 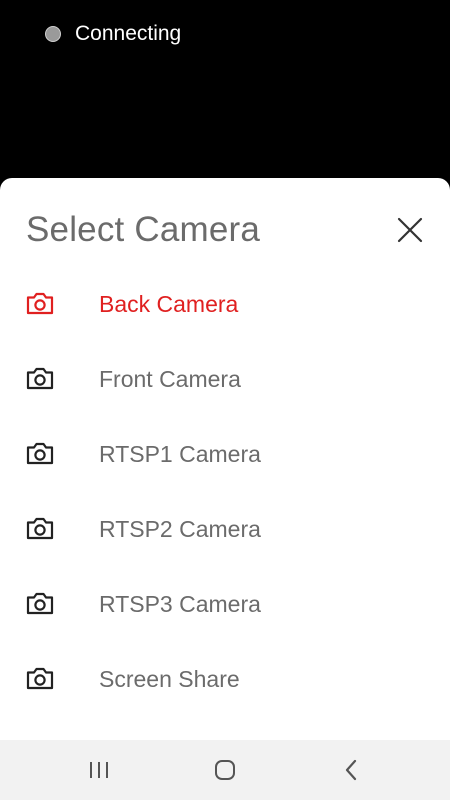 What do you see at coordinates (180, 454) in the screenshot?
I see `camera-option-label: RTSP1 Camera` at bounding box center [180, 454].